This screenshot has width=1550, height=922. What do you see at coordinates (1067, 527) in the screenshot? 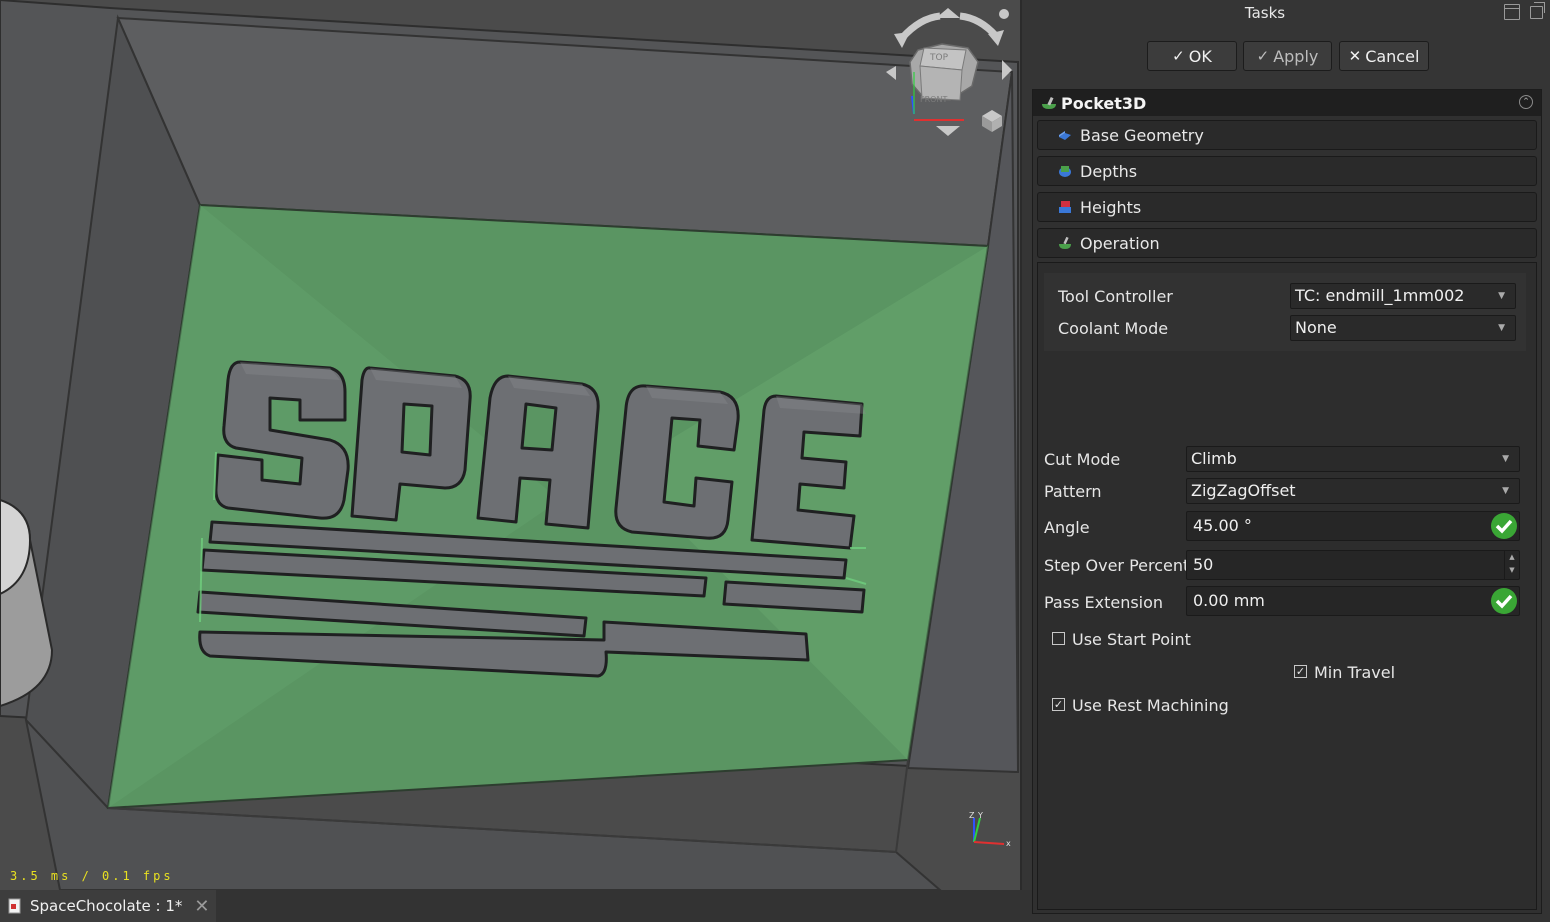
I see `angle-label: Angle` at bounding box center [1067, 527].